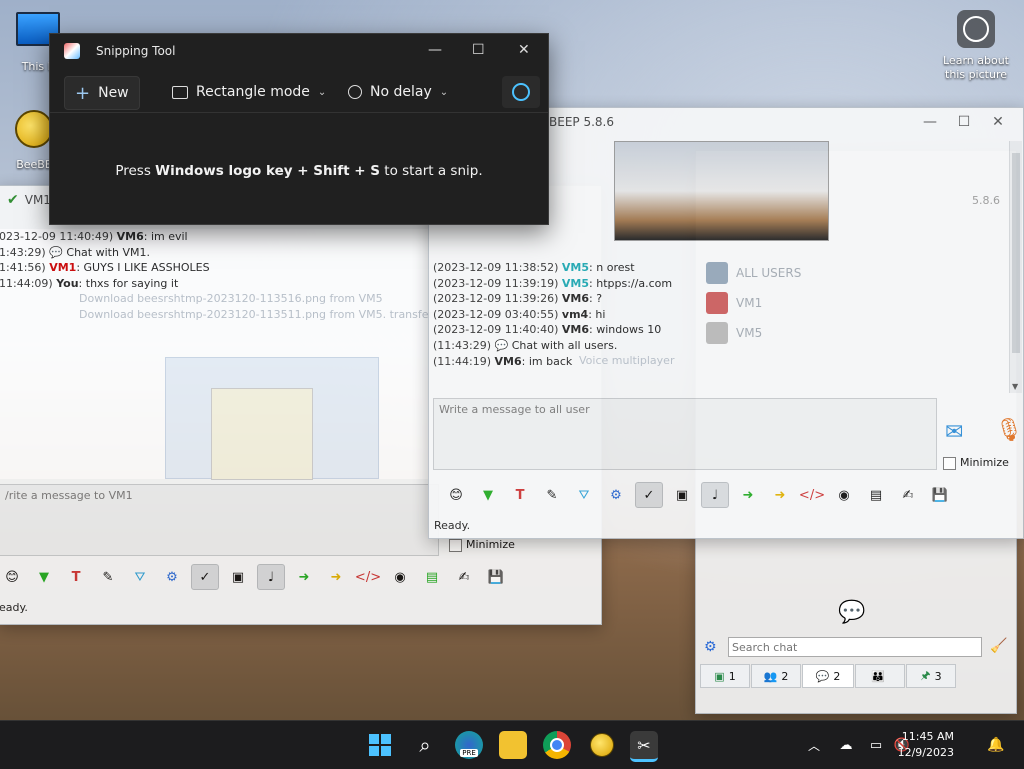 The image size is (1024, 769). Describe the element at coordinates (732, 676) in the screenshot. I see `tab-count: 1` at that location.